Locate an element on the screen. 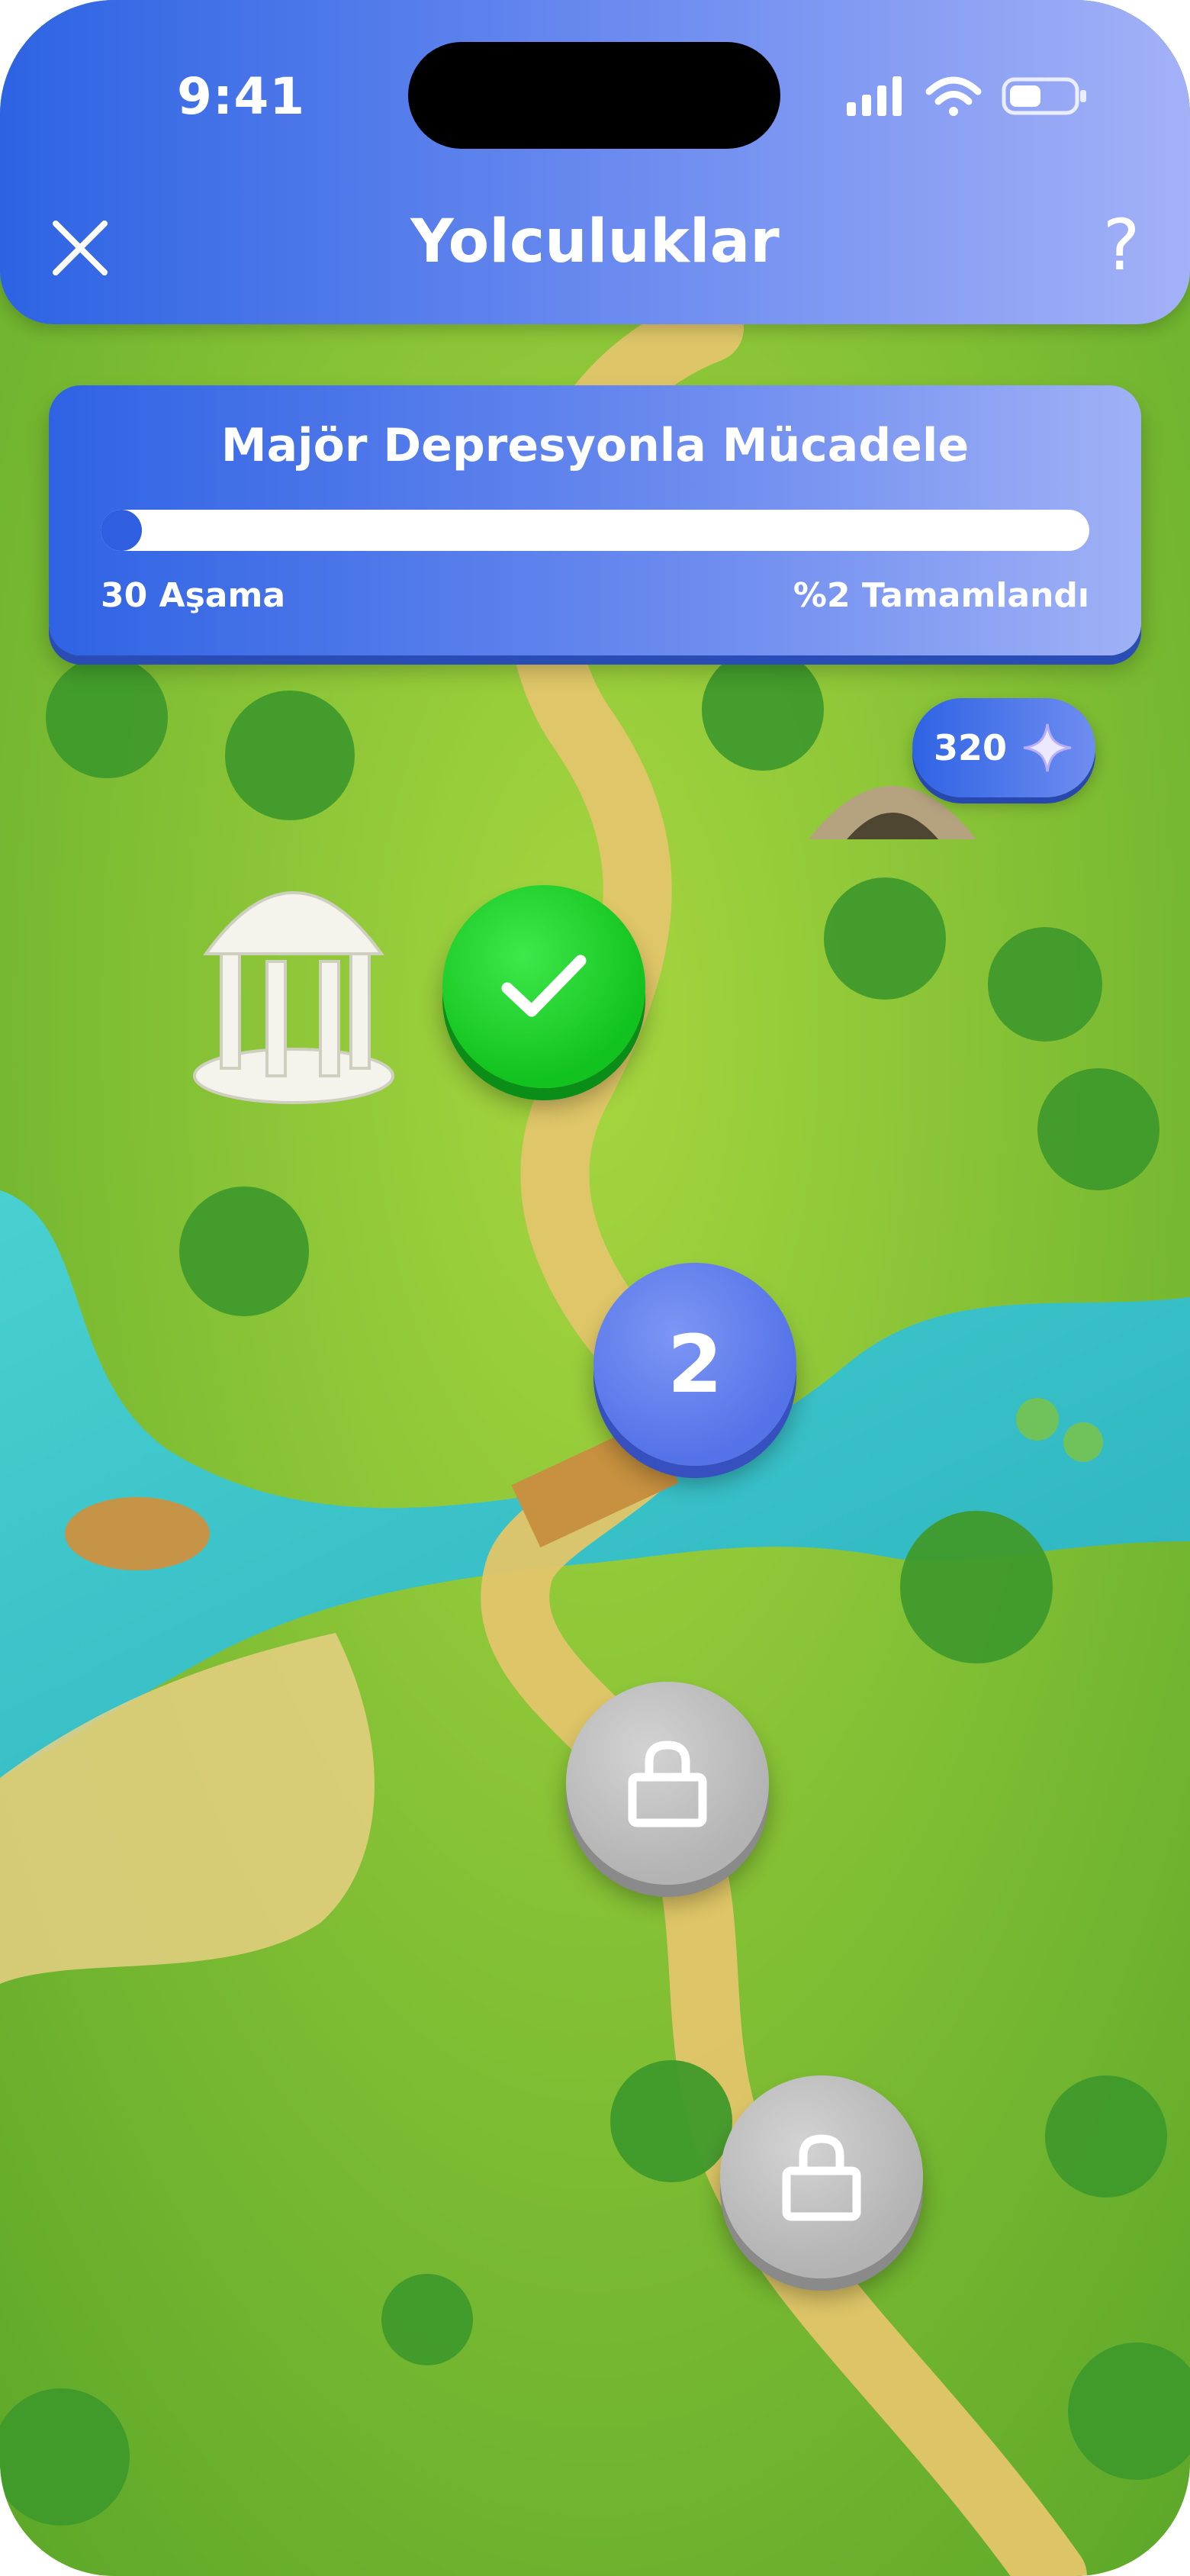  progress-bar-fill is located at coordinates (121, 530).